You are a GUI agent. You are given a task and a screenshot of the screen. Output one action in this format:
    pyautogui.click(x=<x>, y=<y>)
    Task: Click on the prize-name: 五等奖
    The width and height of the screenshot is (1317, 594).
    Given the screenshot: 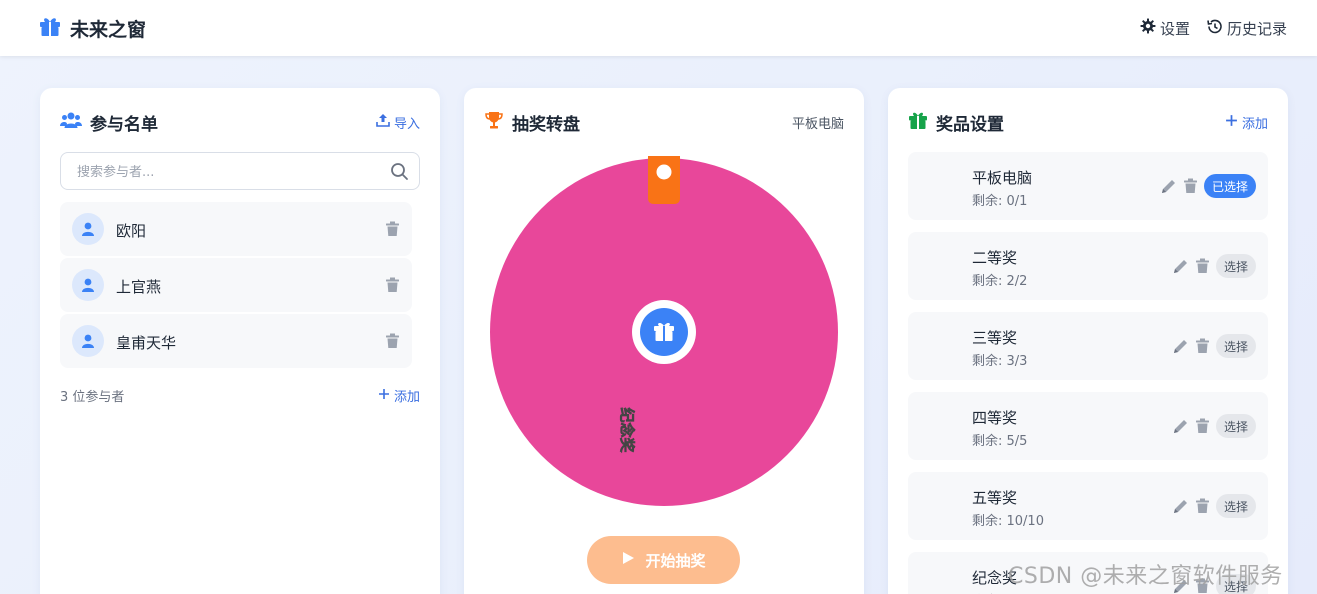 What is the action you would take?
    pyautogui.click(x=995, y=498)
    